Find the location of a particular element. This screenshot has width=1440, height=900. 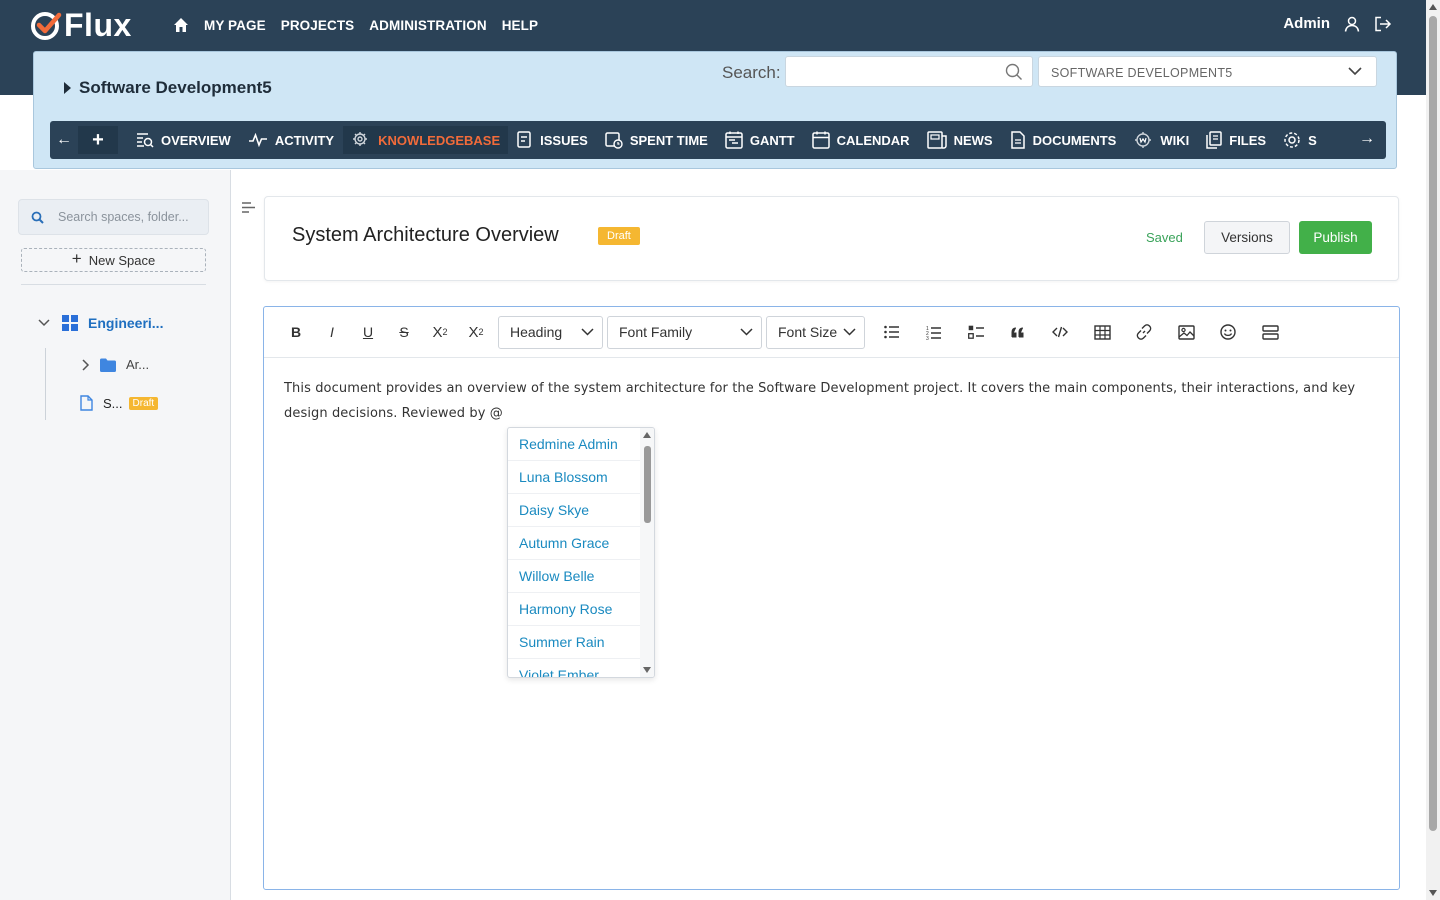

page-break-button is located at coordinates (1270, 332).